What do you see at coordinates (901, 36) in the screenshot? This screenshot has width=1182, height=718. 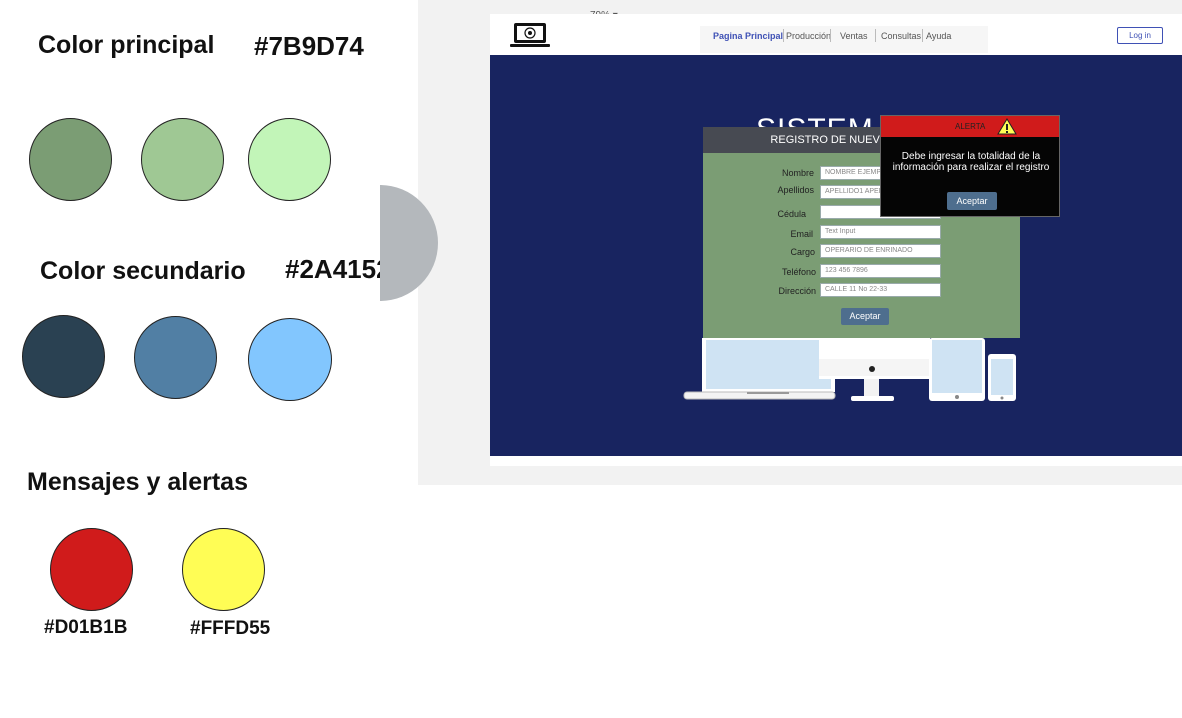 I see `nav-item-consultas: Consultas` at bounding box center [901, 36].